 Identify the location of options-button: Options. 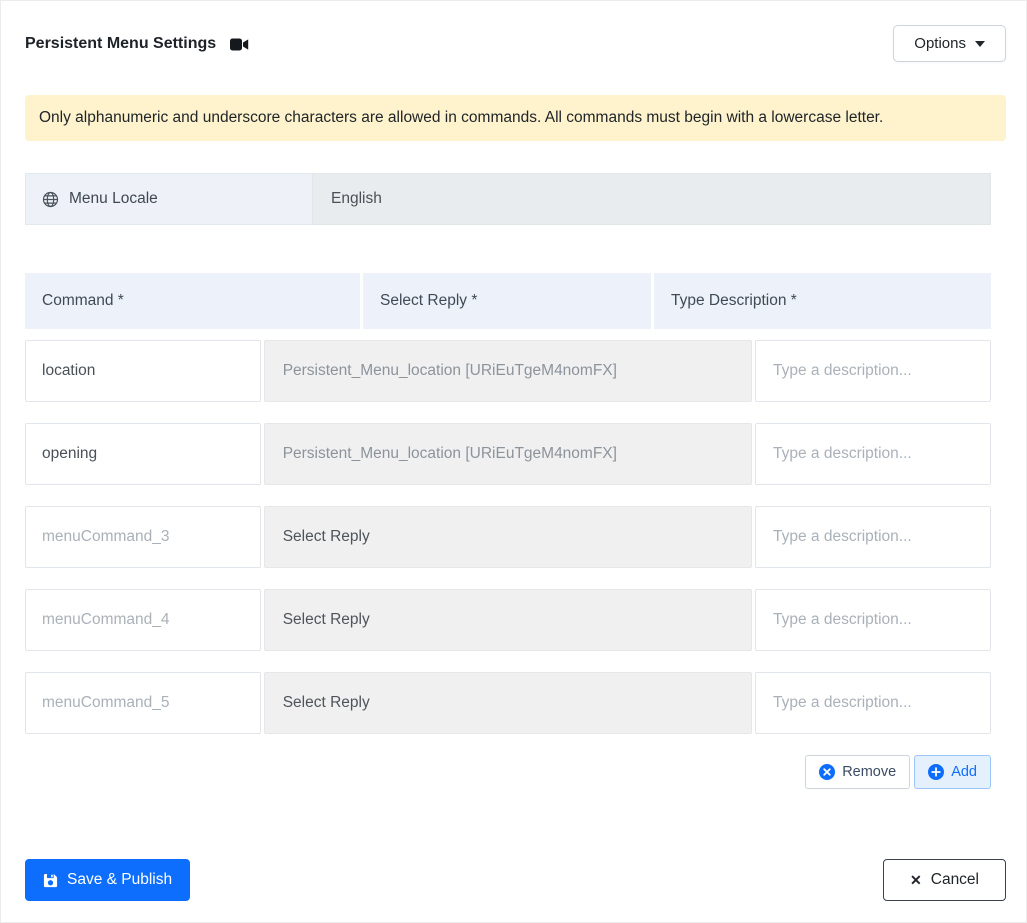
(949, 43).